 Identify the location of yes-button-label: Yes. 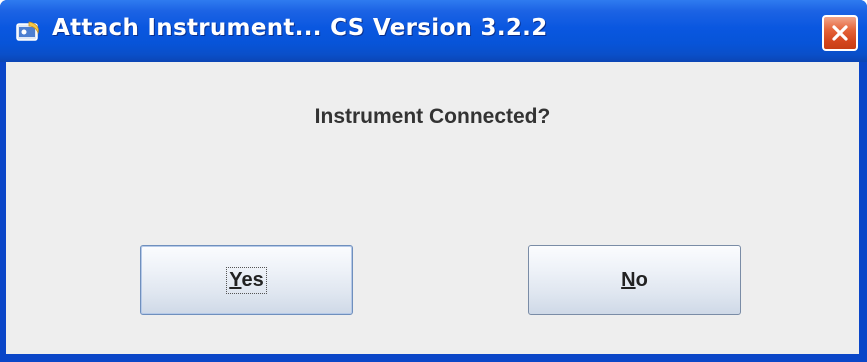
(246, 280).